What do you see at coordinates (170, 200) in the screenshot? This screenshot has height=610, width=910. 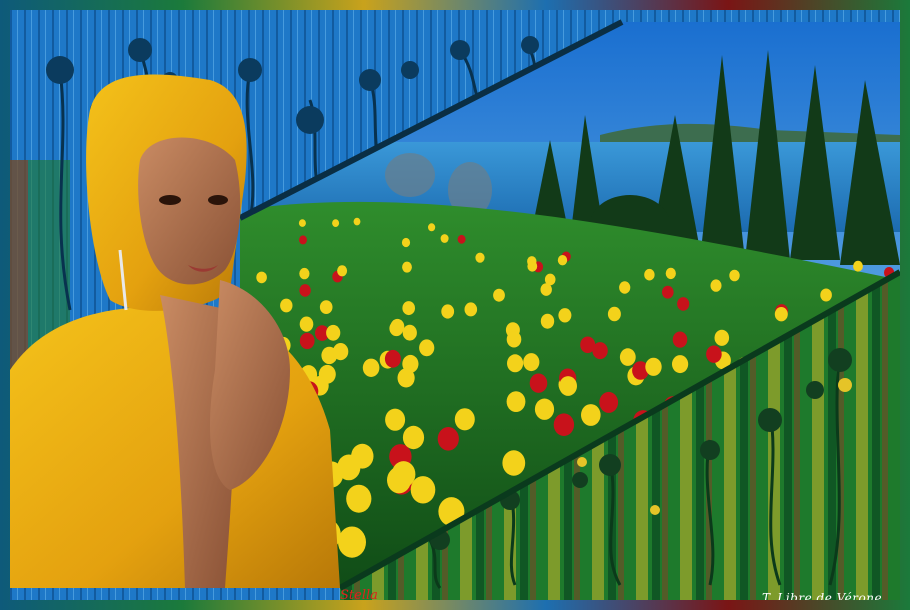 I see `left-eye` at bounding box center [170, 200].